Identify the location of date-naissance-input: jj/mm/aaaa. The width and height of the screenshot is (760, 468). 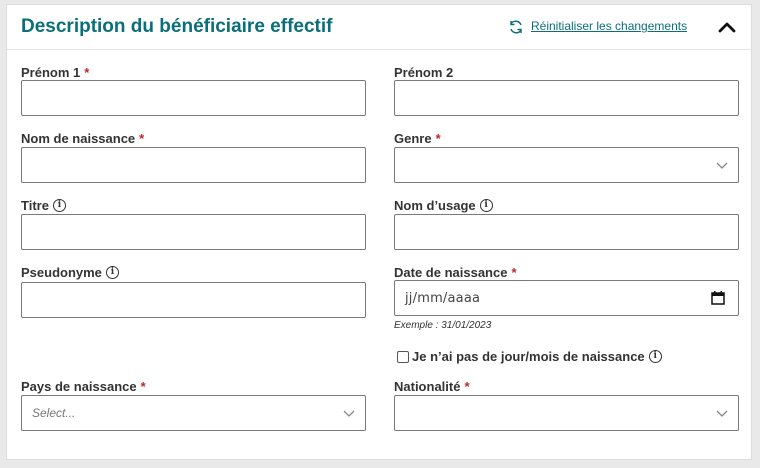
(566, 298).